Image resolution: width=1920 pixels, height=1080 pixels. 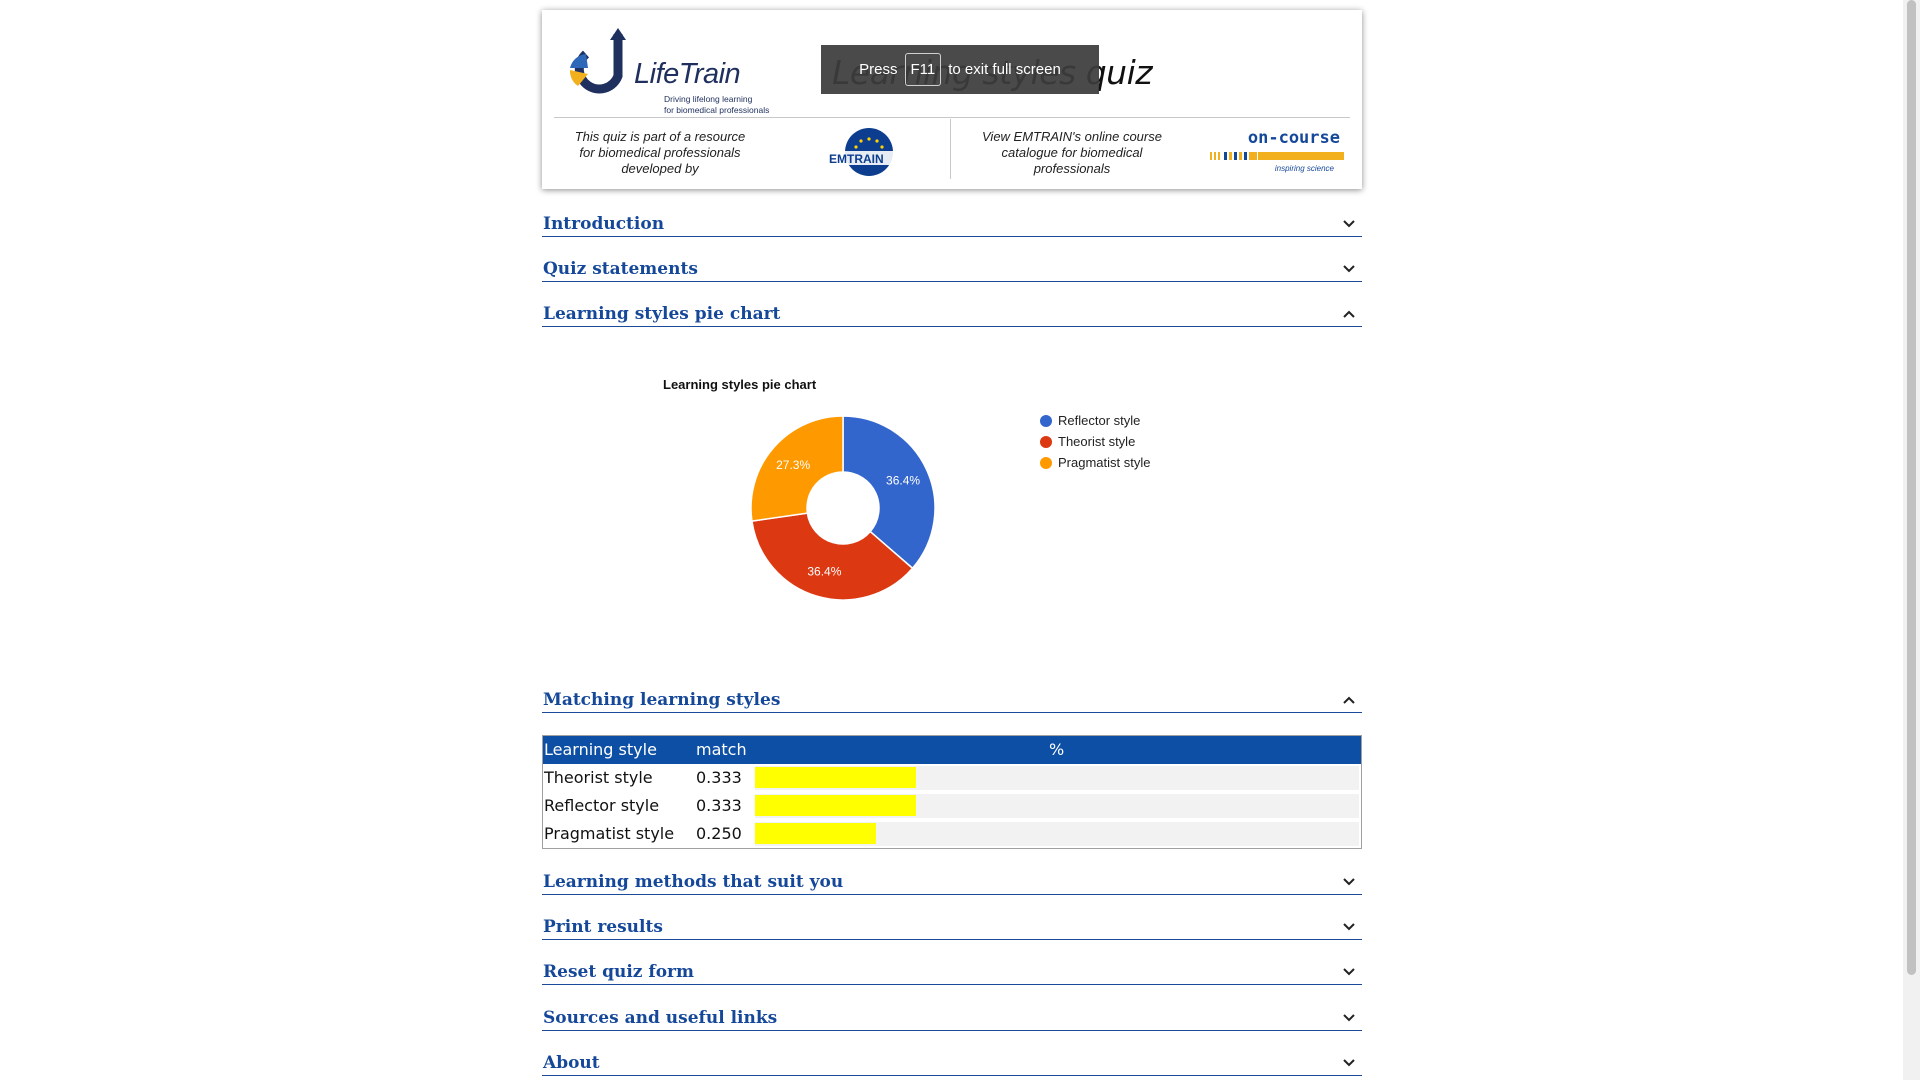 I want to click on header-percent: %, so click(x=1057, y=749).